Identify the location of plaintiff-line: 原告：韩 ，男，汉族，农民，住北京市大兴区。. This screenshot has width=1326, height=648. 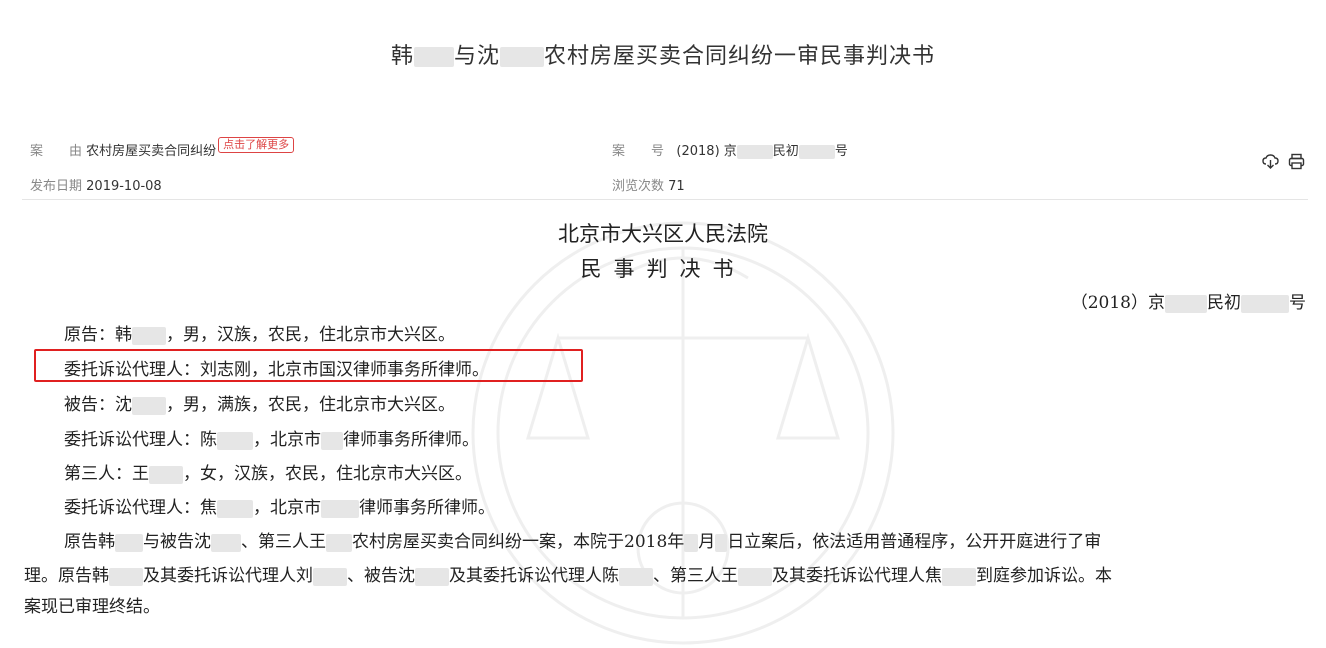
(259, 335).